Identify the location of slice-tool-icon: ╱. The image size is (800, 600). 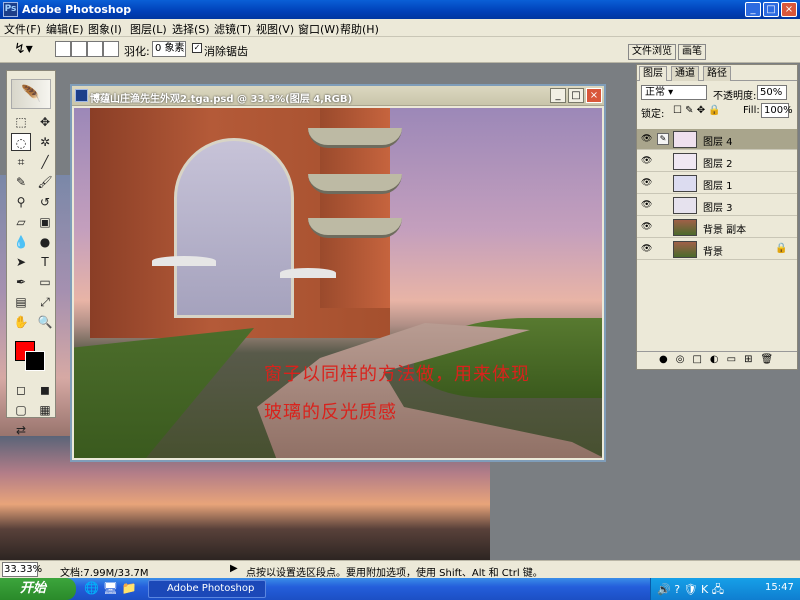
(45, 162).